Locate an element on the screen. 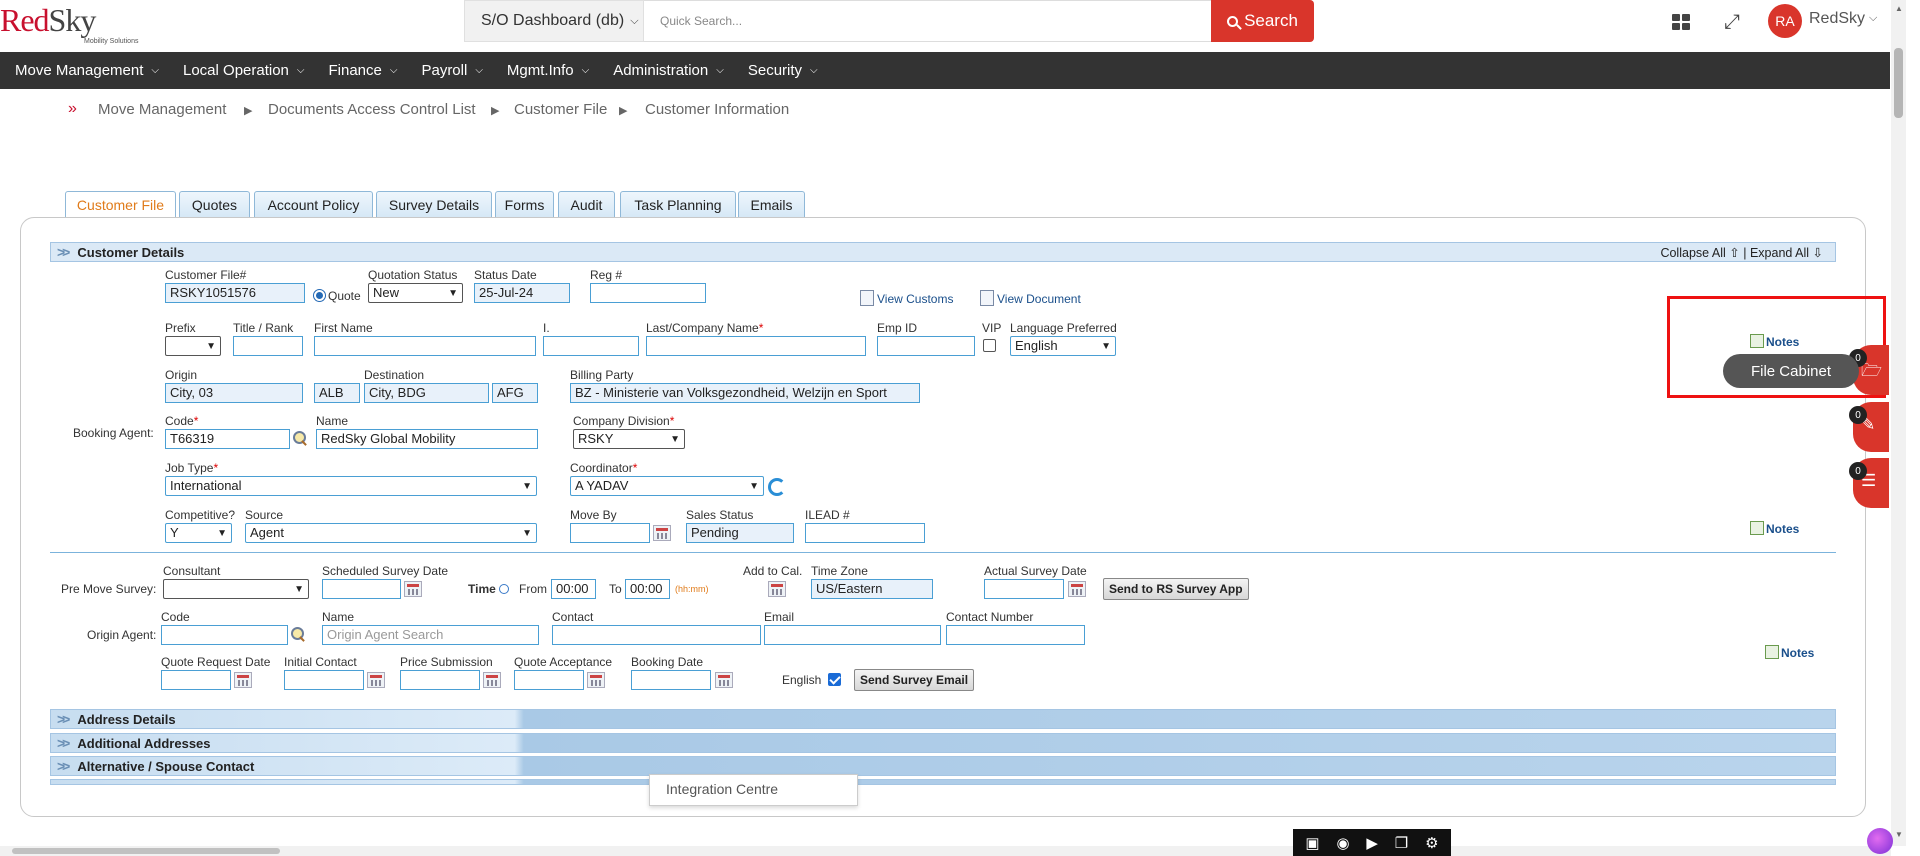  competitive-select: Y ▼ is located at coordinates (198, 533).